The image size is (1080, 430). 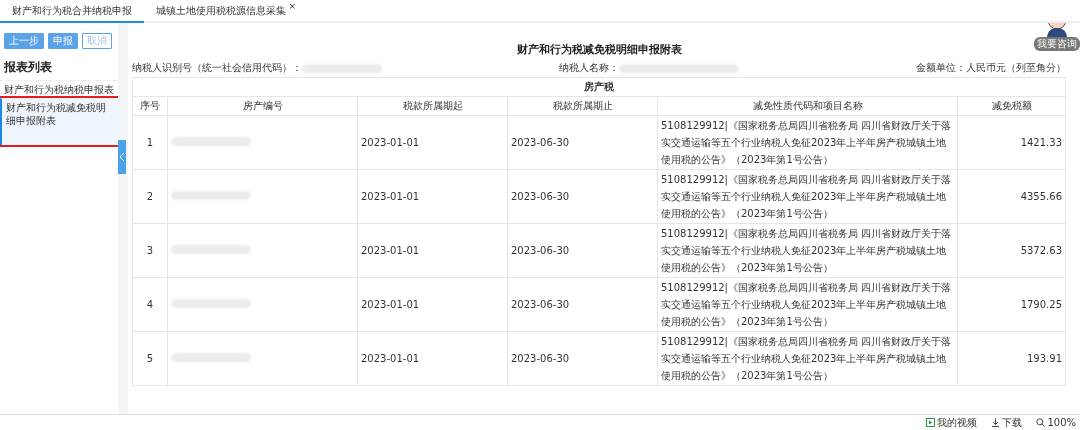 I want to click on column-header: 减免税额, so click(x=1011, y=106).